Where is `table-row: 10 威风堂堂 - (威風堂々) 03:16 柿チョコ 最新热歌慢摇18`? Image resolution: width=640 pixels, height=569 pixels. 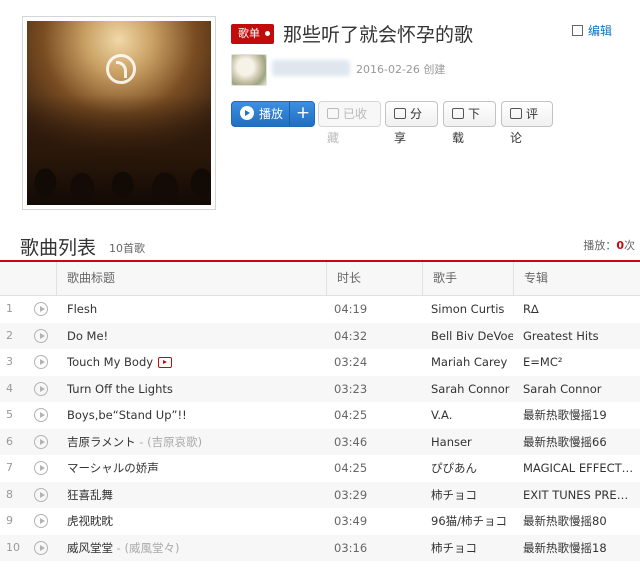 table-row: 10 威风堂堂 - (威風堂々) 03:16 柿チョコ 最新热歌慢摇18 is located at coordinates (320, 547).